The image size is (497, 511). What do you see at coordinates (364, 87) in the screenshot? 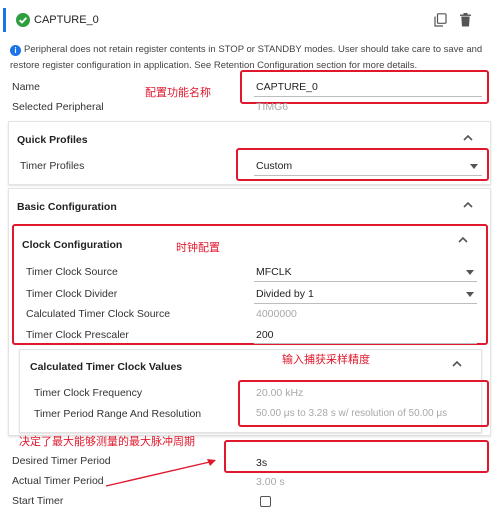
I see `name-highlight-box` at bounding box center [364, 87].